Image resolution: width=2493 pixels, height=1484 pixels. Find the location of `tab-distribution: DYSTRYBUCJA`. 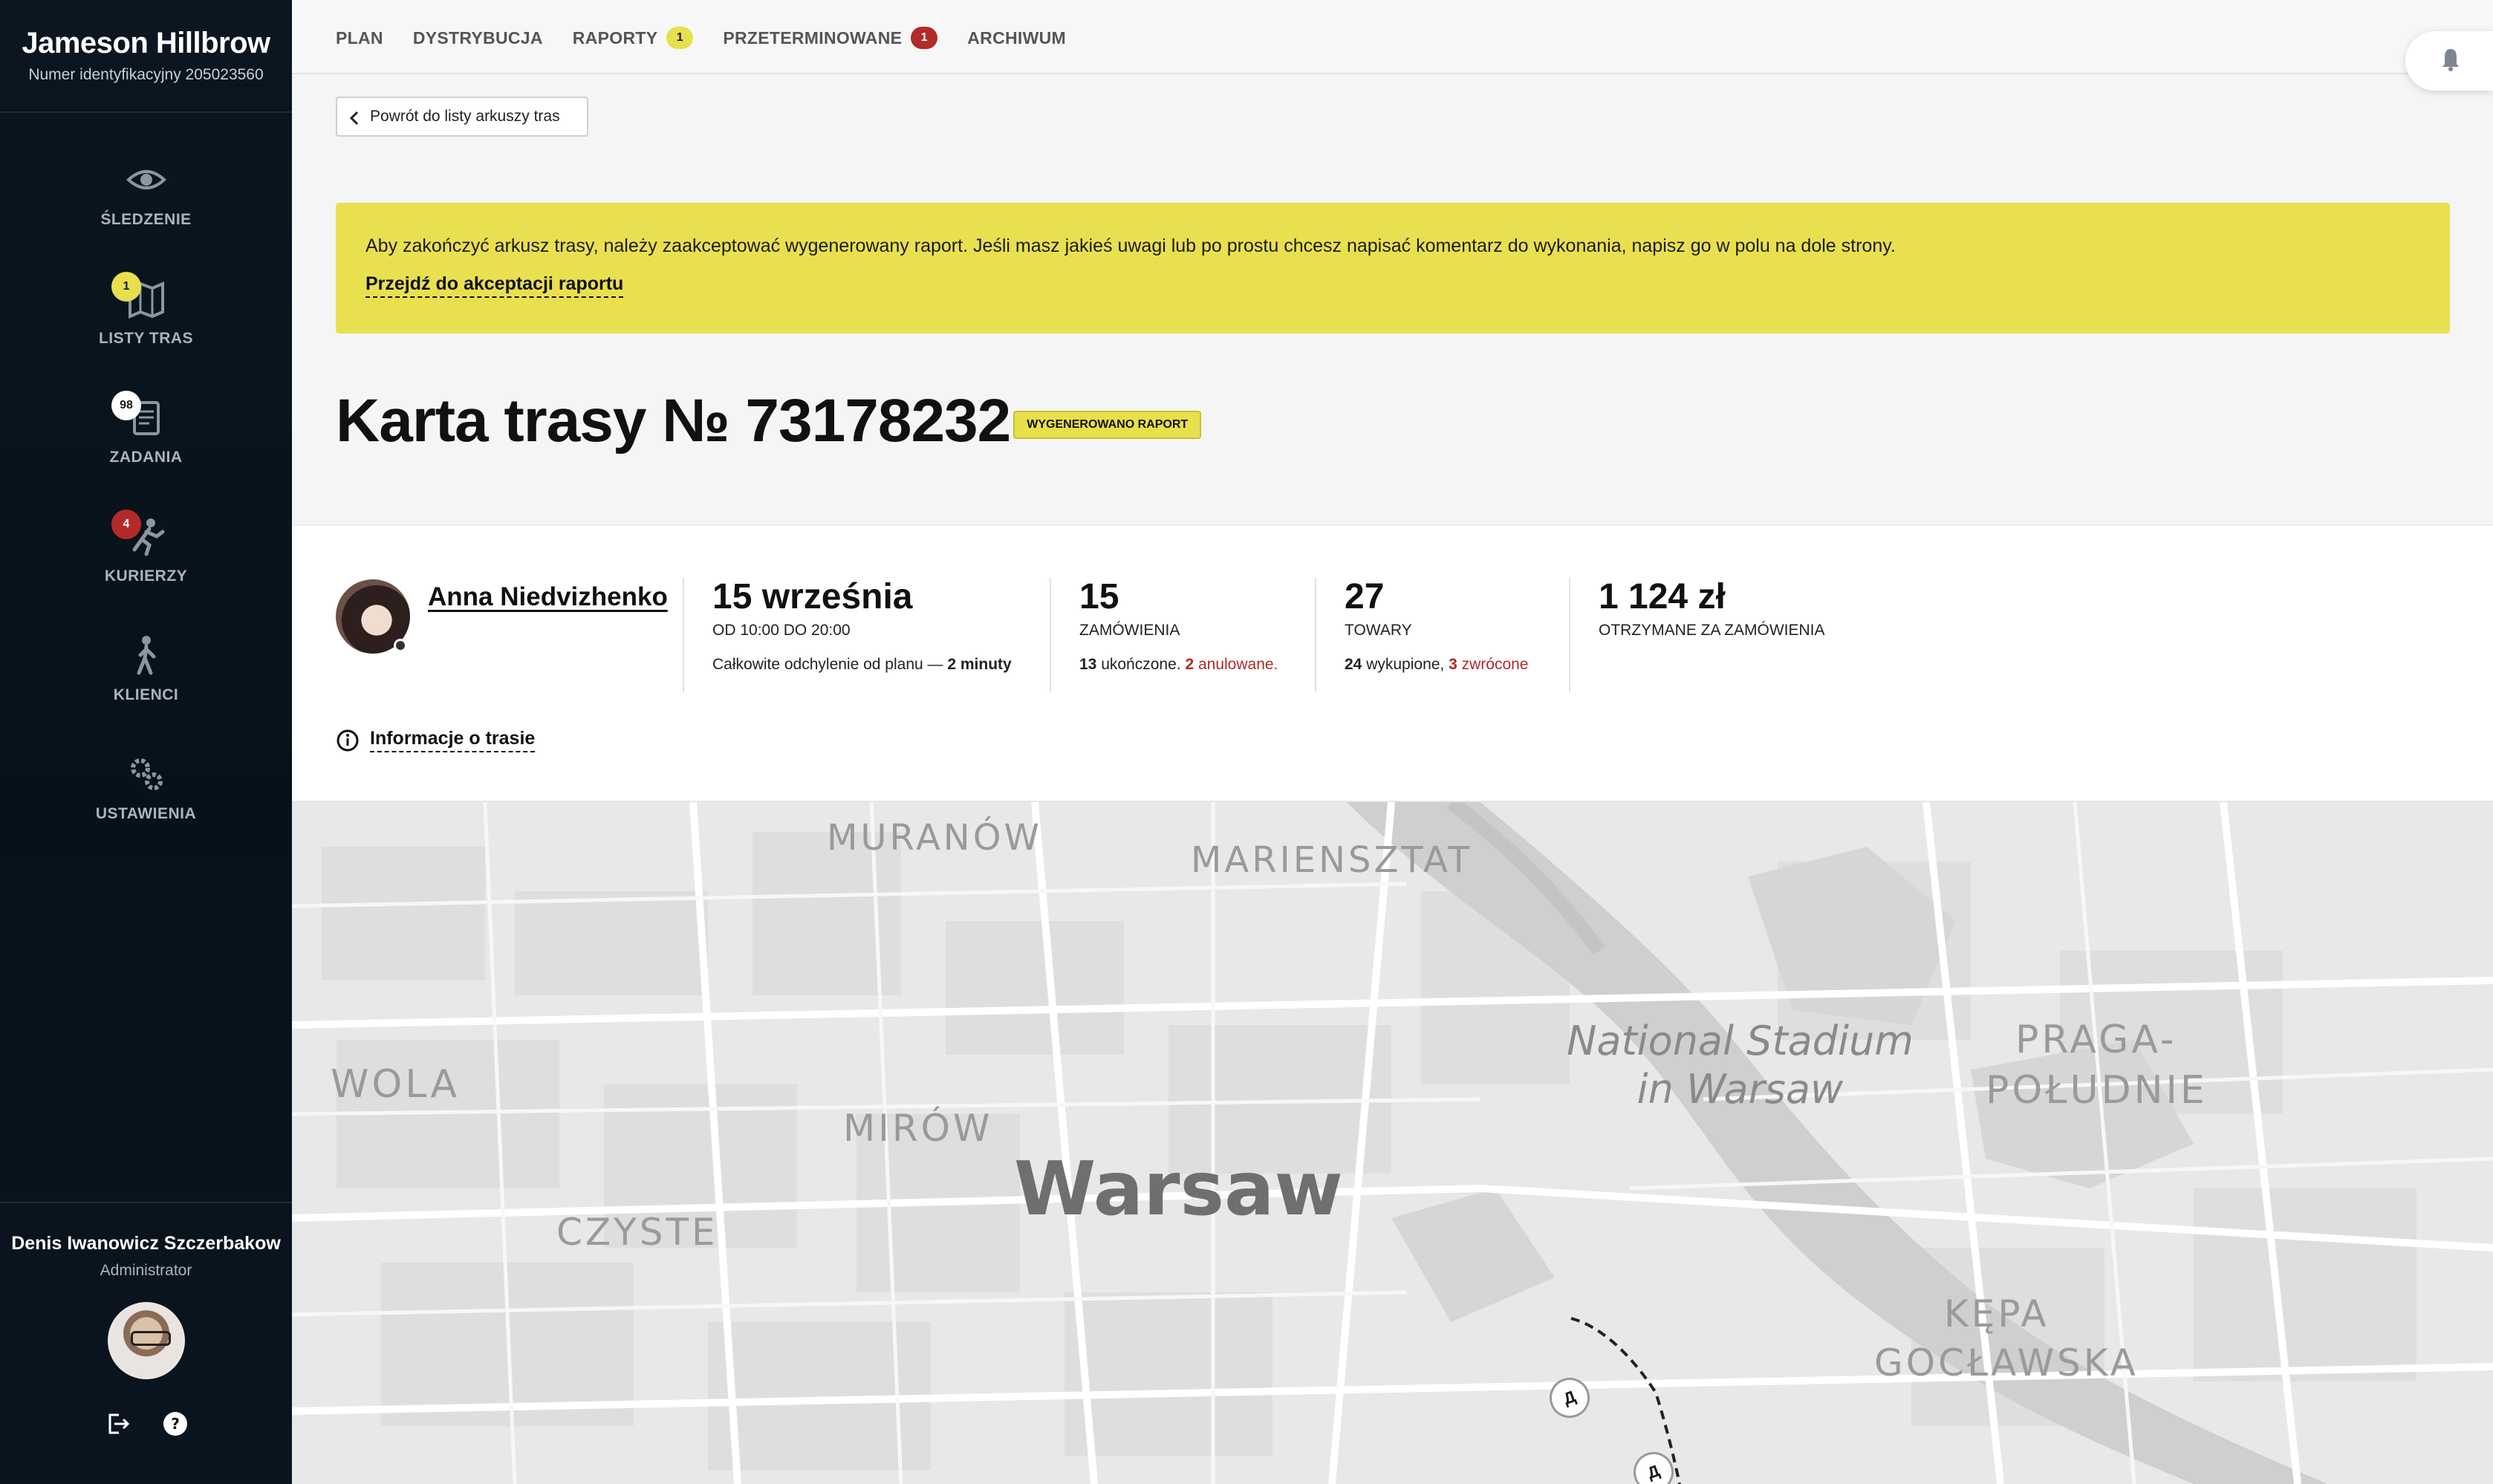

tab-distribution: DYSTRYBUCJA is located at coordinates (478, 38).